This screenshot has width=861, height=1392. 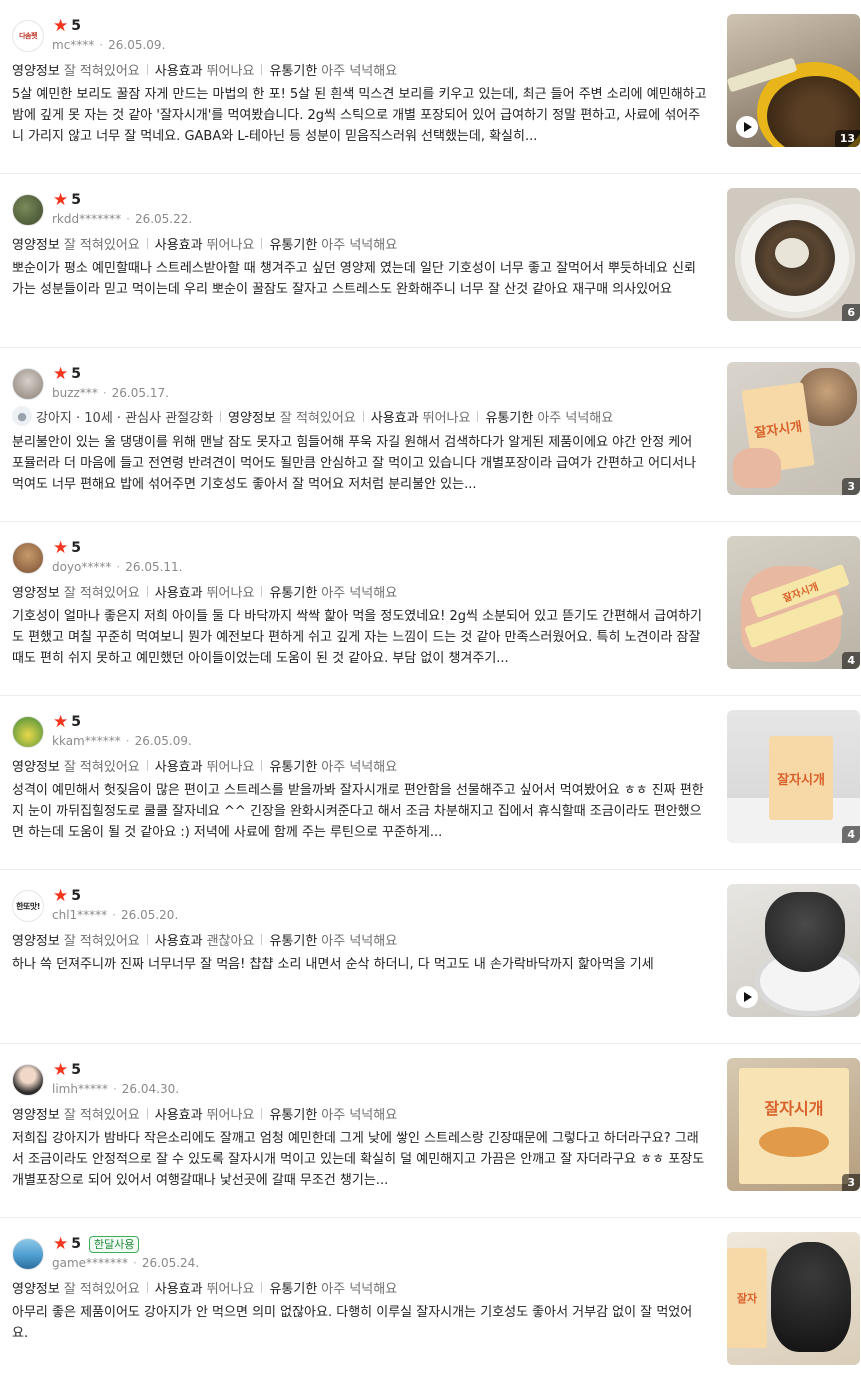 What do you see at coordinates (90, 1263) in the screenshot?
I see `reviewer-id: game*******` at bounding box center [90, 1263].